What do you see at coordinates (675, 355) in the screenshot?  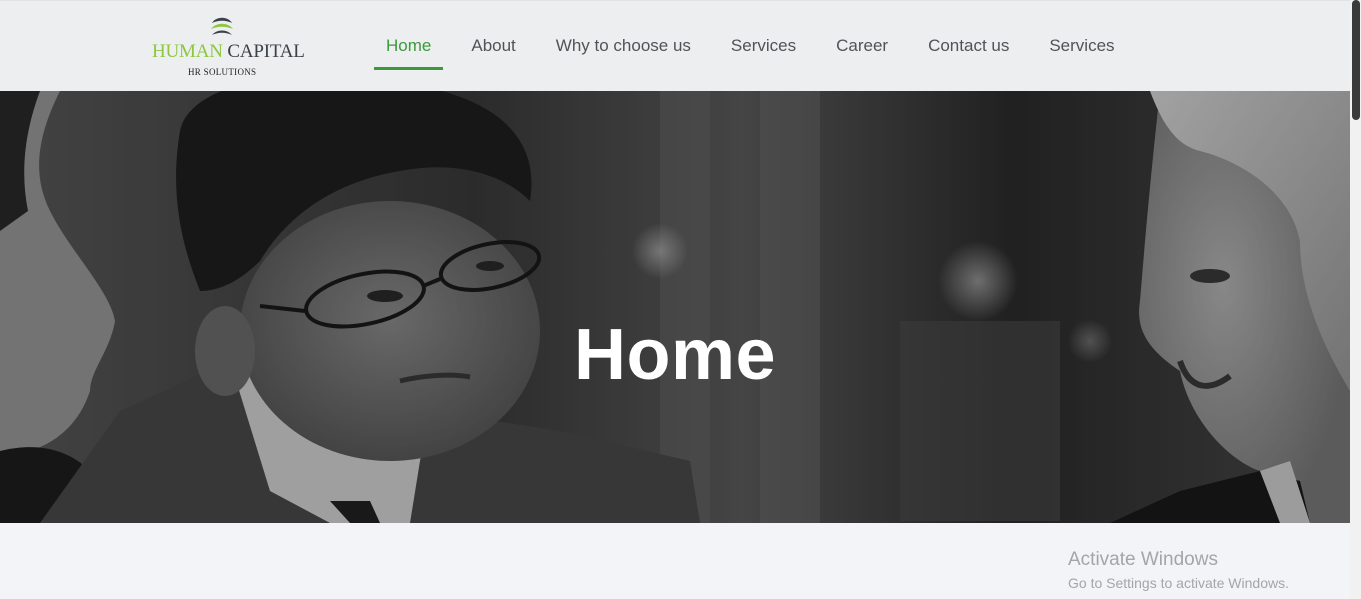 I see `hero-title: Home` at bounding box center [675, 355].